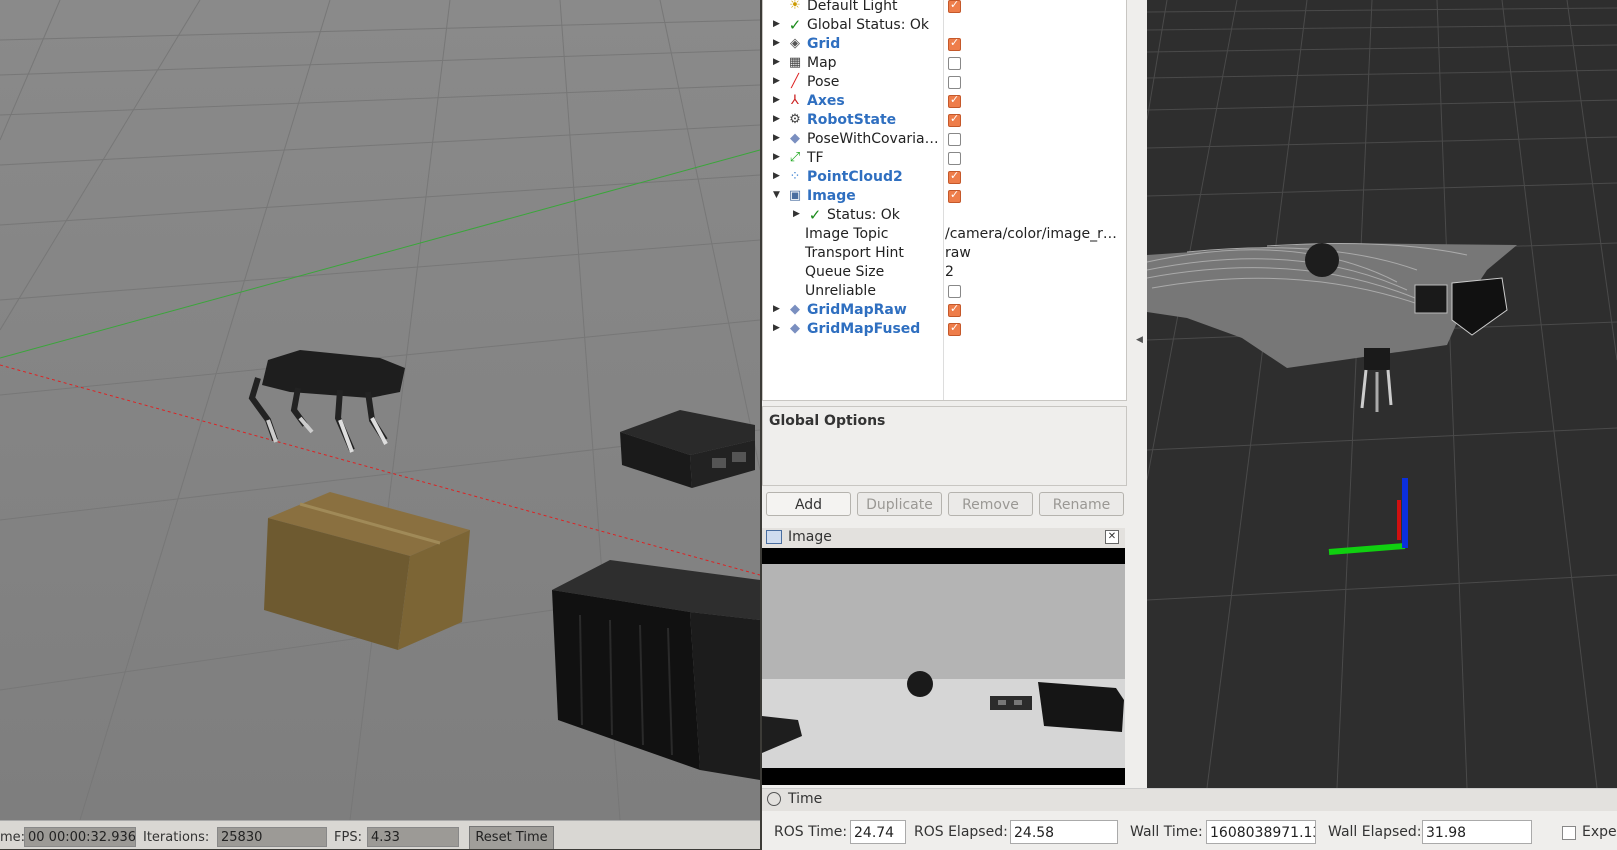 Image resolution: width=1617 pixels, height=850 pixels. What do you see at coordinates (943, 666) in the screenshot?
I see `camera-image-view` at bounding box center [943, 666].